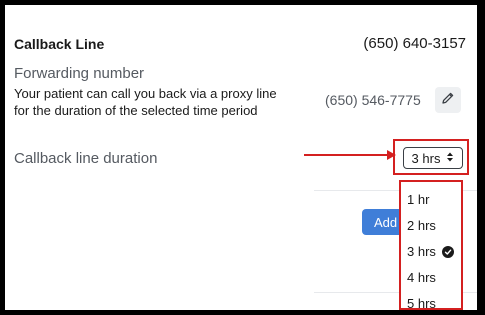 The image size is (485, 315). I want to click on checkmark-icon, so click(447, 251).